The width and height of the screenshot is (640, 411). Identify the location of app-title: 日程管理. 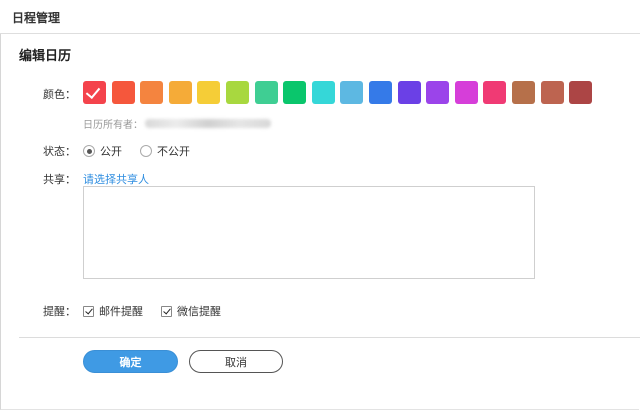
(36, 18).